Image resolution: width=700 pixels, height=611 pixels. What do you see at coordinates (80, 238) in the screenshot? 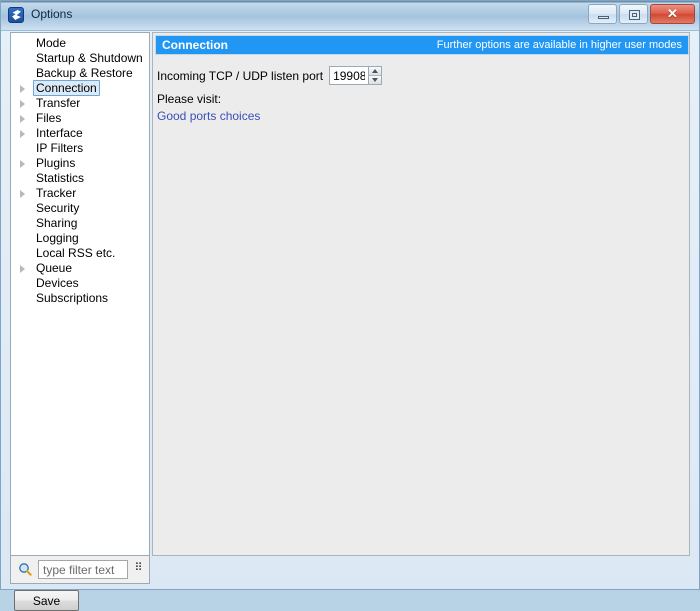
I see `sidebar-item-logging: Logging` at bounding box center [80, 238].